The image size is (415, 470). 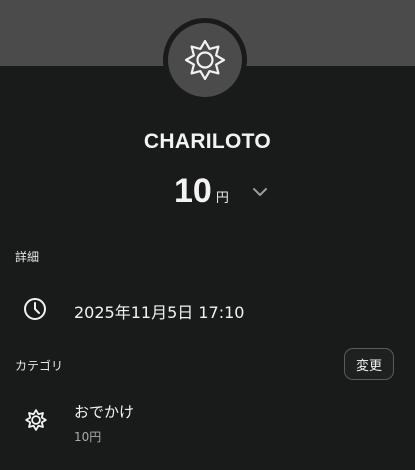 I want to click on category-section-label: カテゴリ, so click(x=39, y=366).